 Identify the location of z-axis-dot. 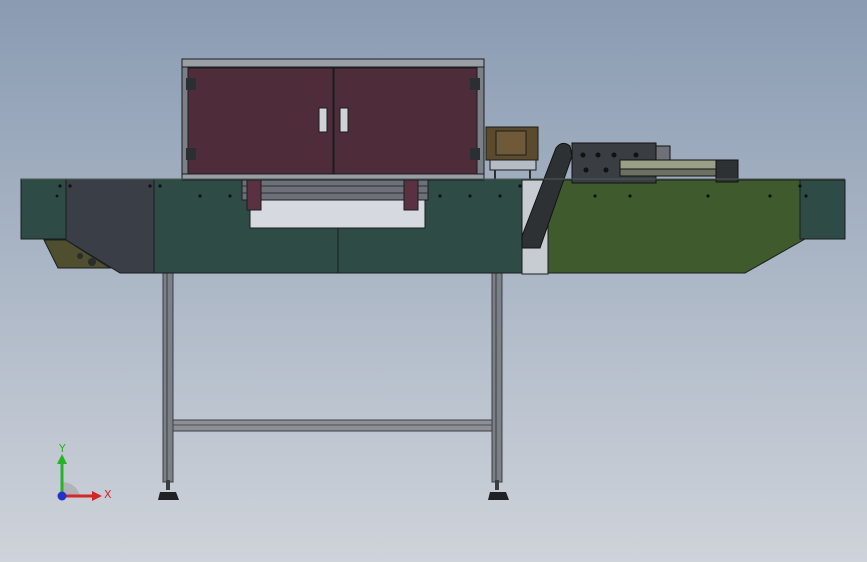
(62, 496).